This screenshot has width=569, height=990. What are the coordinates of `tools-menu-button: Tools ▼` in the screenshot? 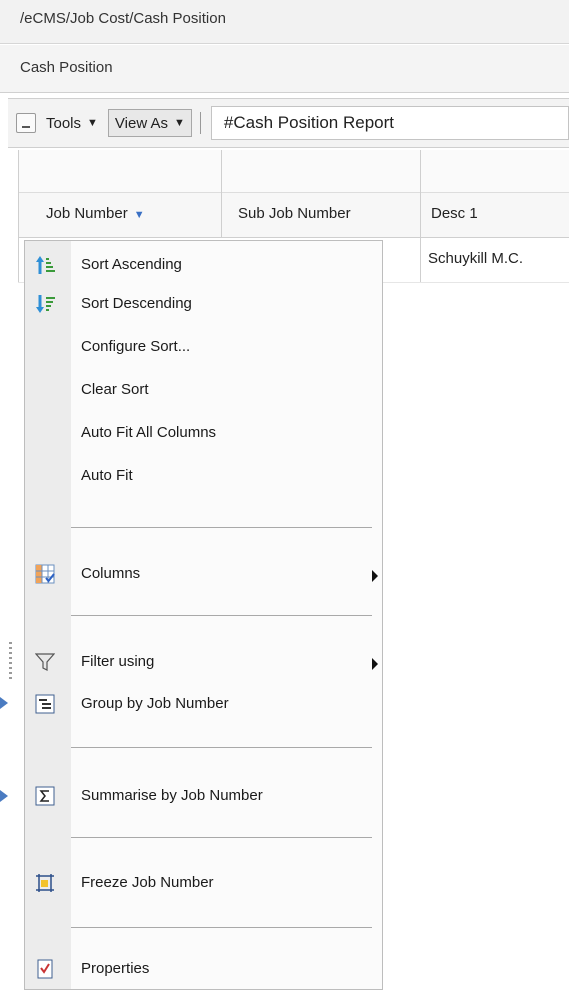 It's located at (72, 123).